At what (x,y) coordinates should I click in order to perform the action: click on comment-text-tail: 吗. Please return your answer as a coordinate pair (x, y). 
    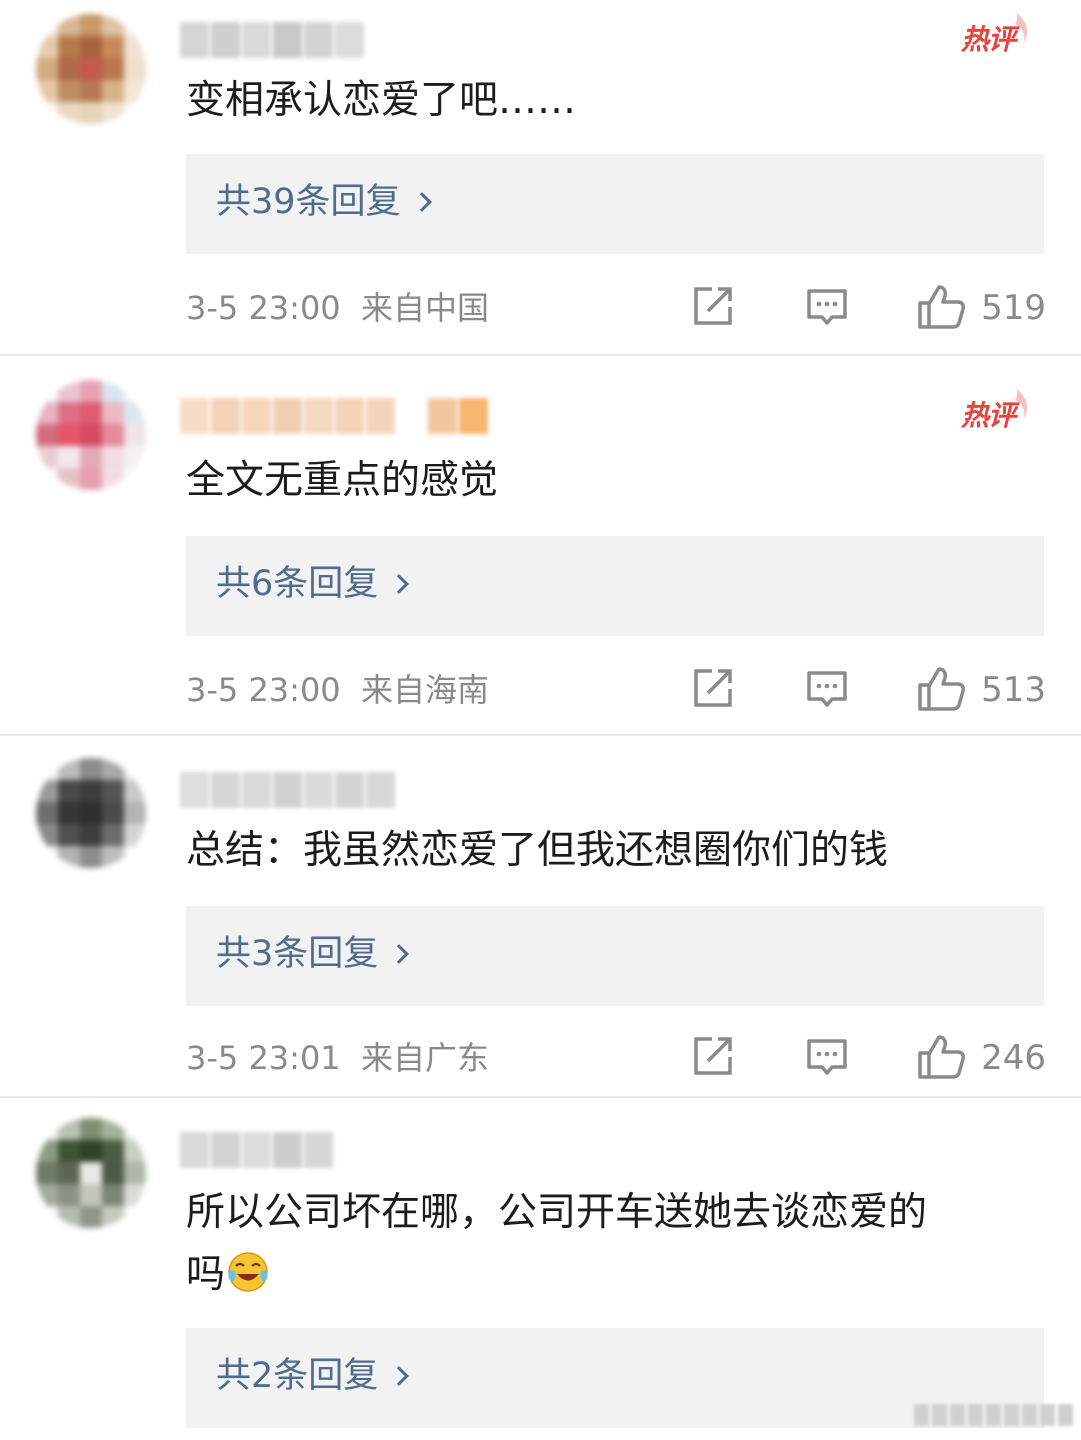
    Looking at the image, I should click on (206, 1274).